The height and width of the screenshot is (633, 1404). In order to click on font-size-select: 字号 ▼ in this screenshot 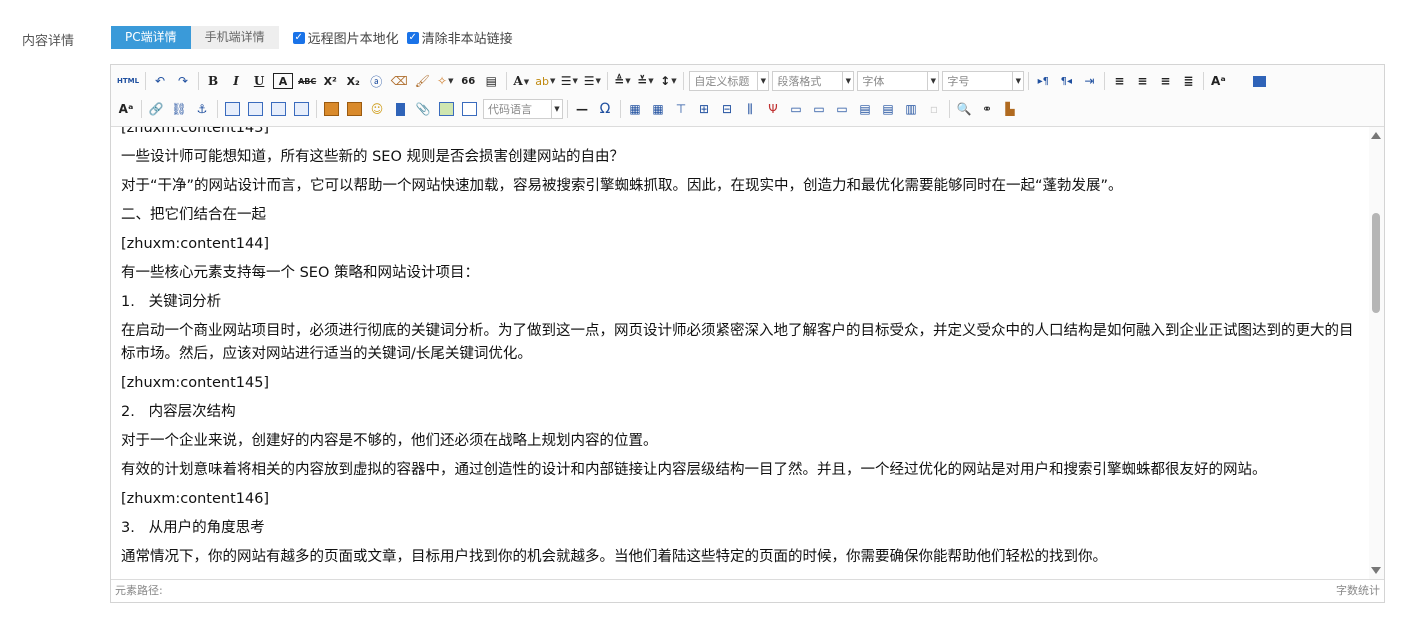, I will do `click(983, 81)`.